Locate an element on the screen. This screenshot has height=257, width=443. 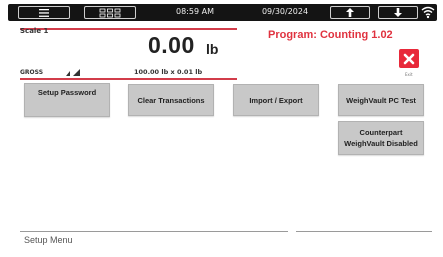
scroll-down-button is located at coordinates (398, 12).